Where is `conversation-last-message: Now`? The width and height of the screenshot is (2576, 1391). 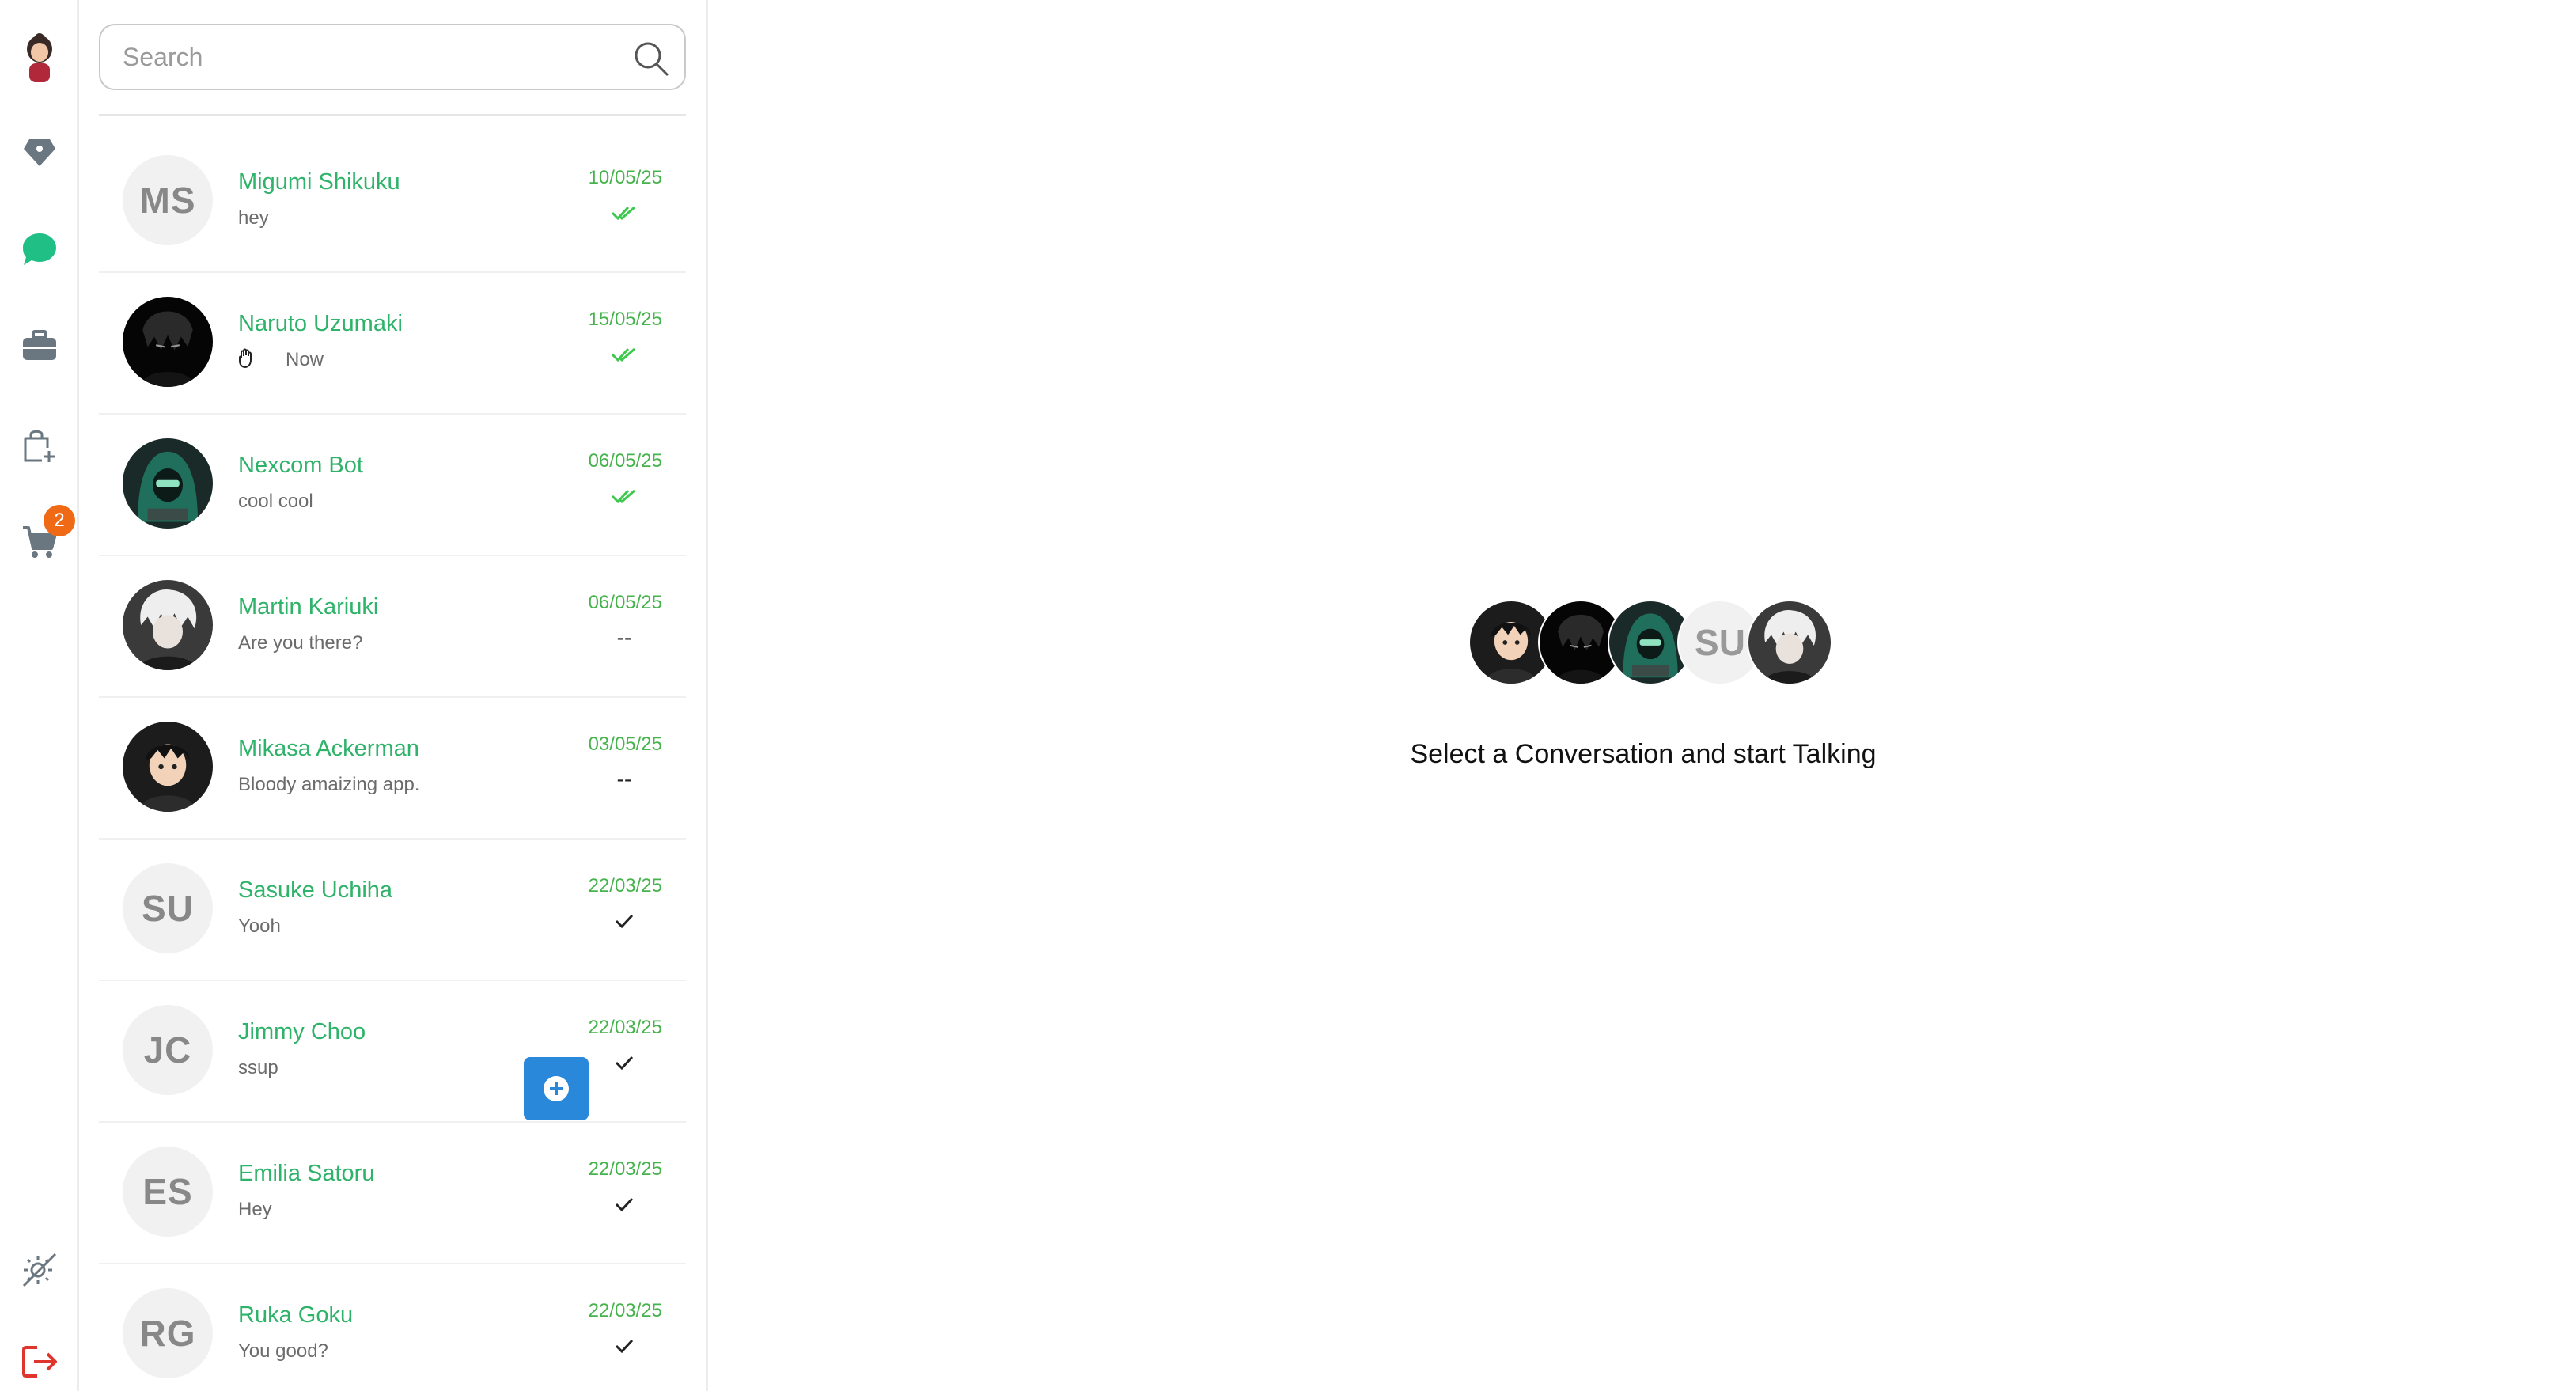
conversation-last-message: Now is located at coordinates (305, 359).